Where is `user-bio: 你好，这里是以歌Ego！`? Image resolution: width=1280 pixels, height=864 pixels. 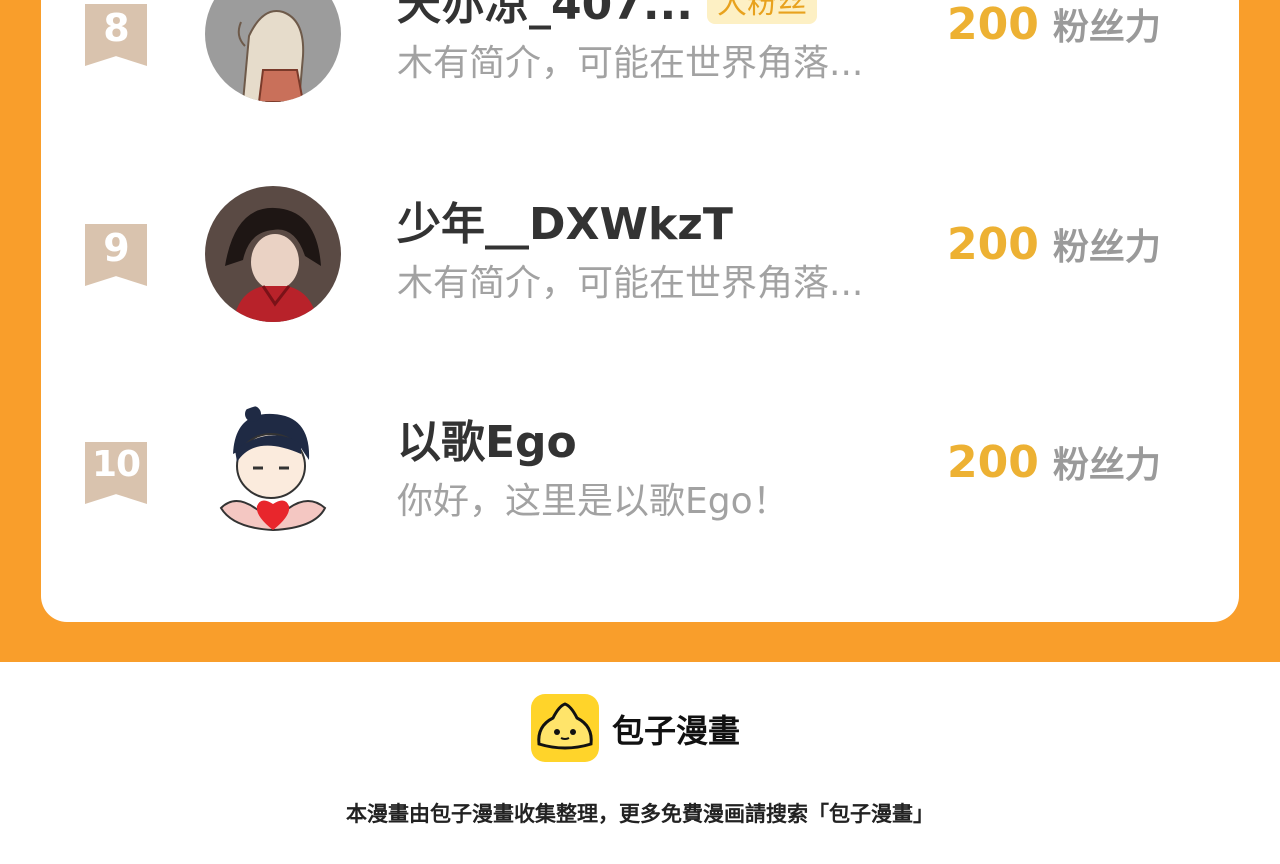 user-bio: 你好，这里是以歌Ego！ is located at coordinates (593, 501).